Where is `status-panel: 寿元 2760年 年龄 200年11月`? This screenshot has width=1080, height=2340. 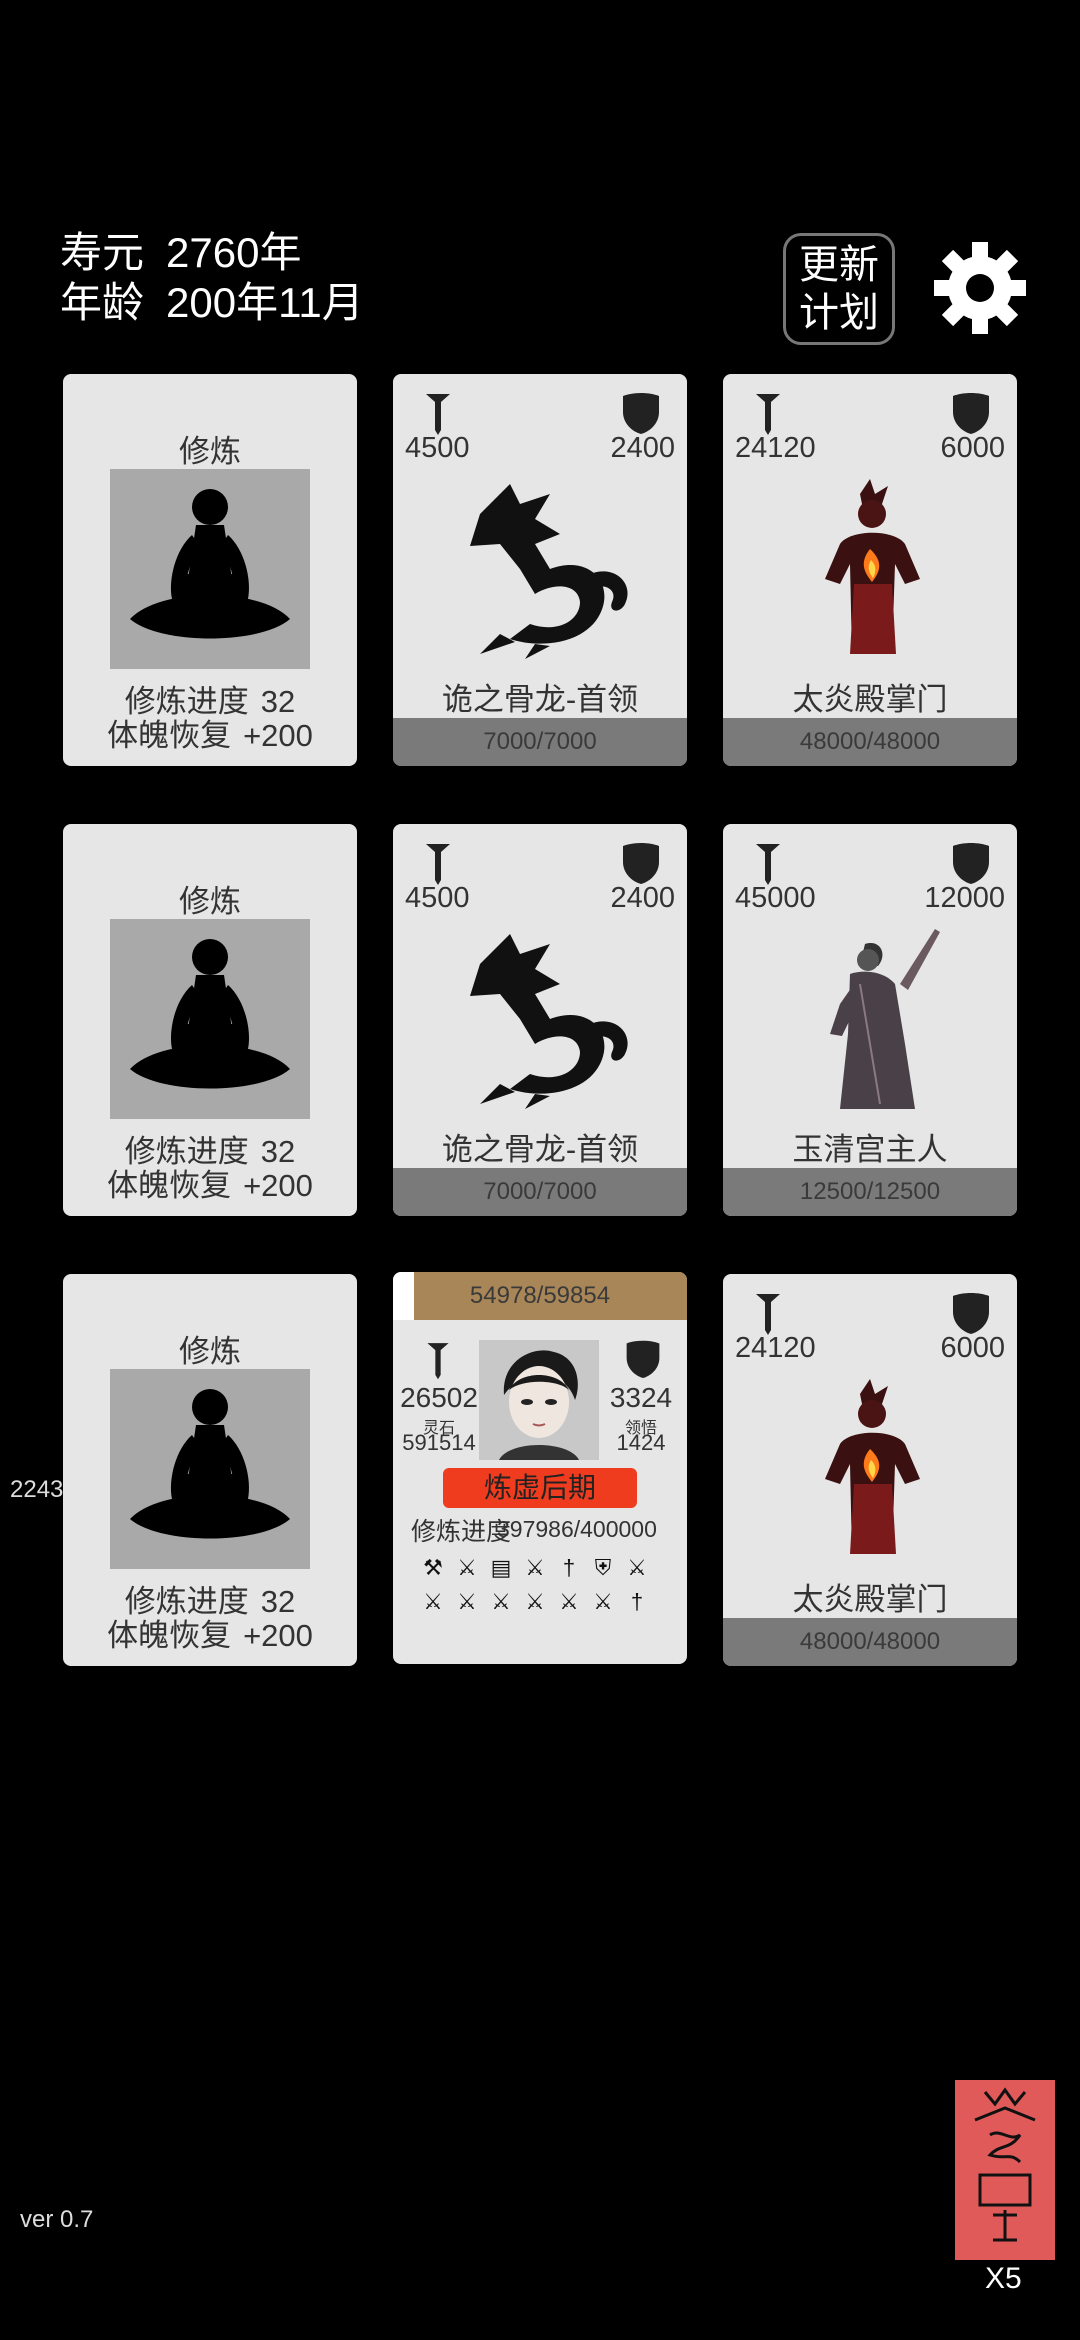
status-panel: 寿元 2760年 年龄 200年11月 is located at coordinates (223, 278).